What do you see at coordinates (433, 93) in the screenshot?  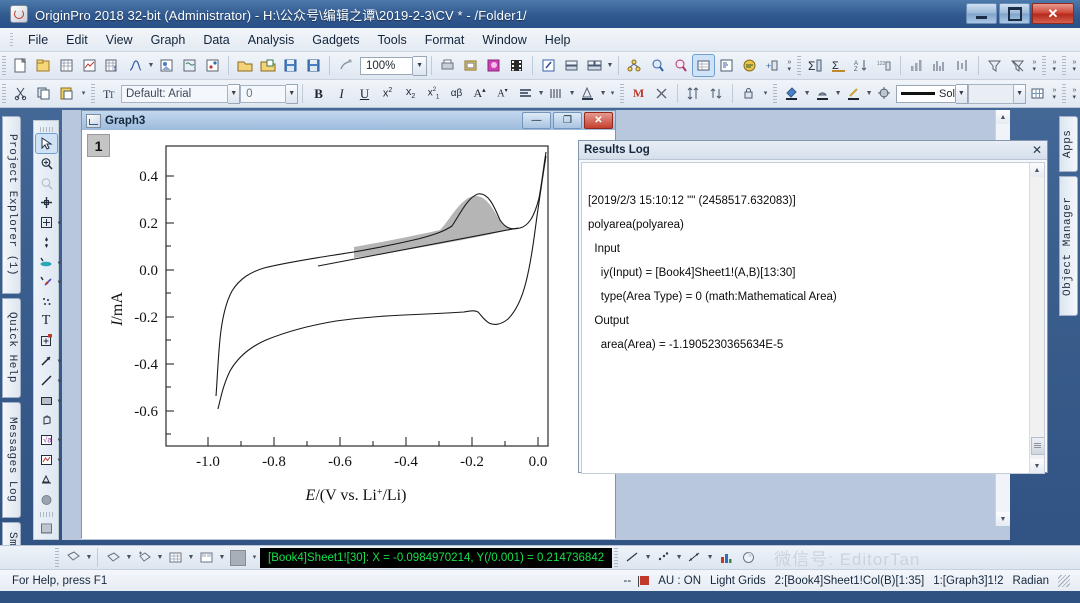 I see `super-sub-icon: x21` at bounding box center [433, 93].